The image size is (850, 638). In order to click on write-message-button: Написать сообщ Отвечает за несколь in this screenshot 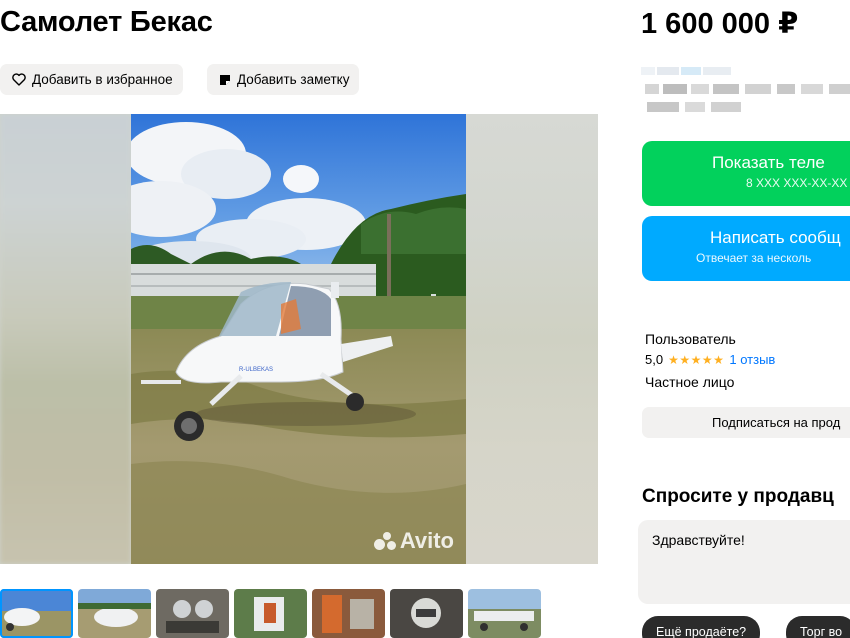, I will do `click(746, 248)`.